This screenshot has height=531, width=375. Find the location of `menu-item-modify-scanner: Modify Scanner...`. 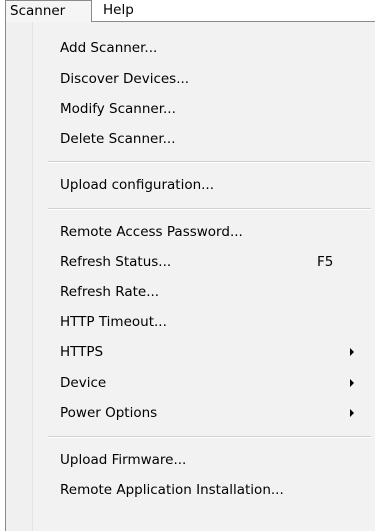

menu-item-modify-scanner: Modify Scanner... is located at coordinates (203, 109).